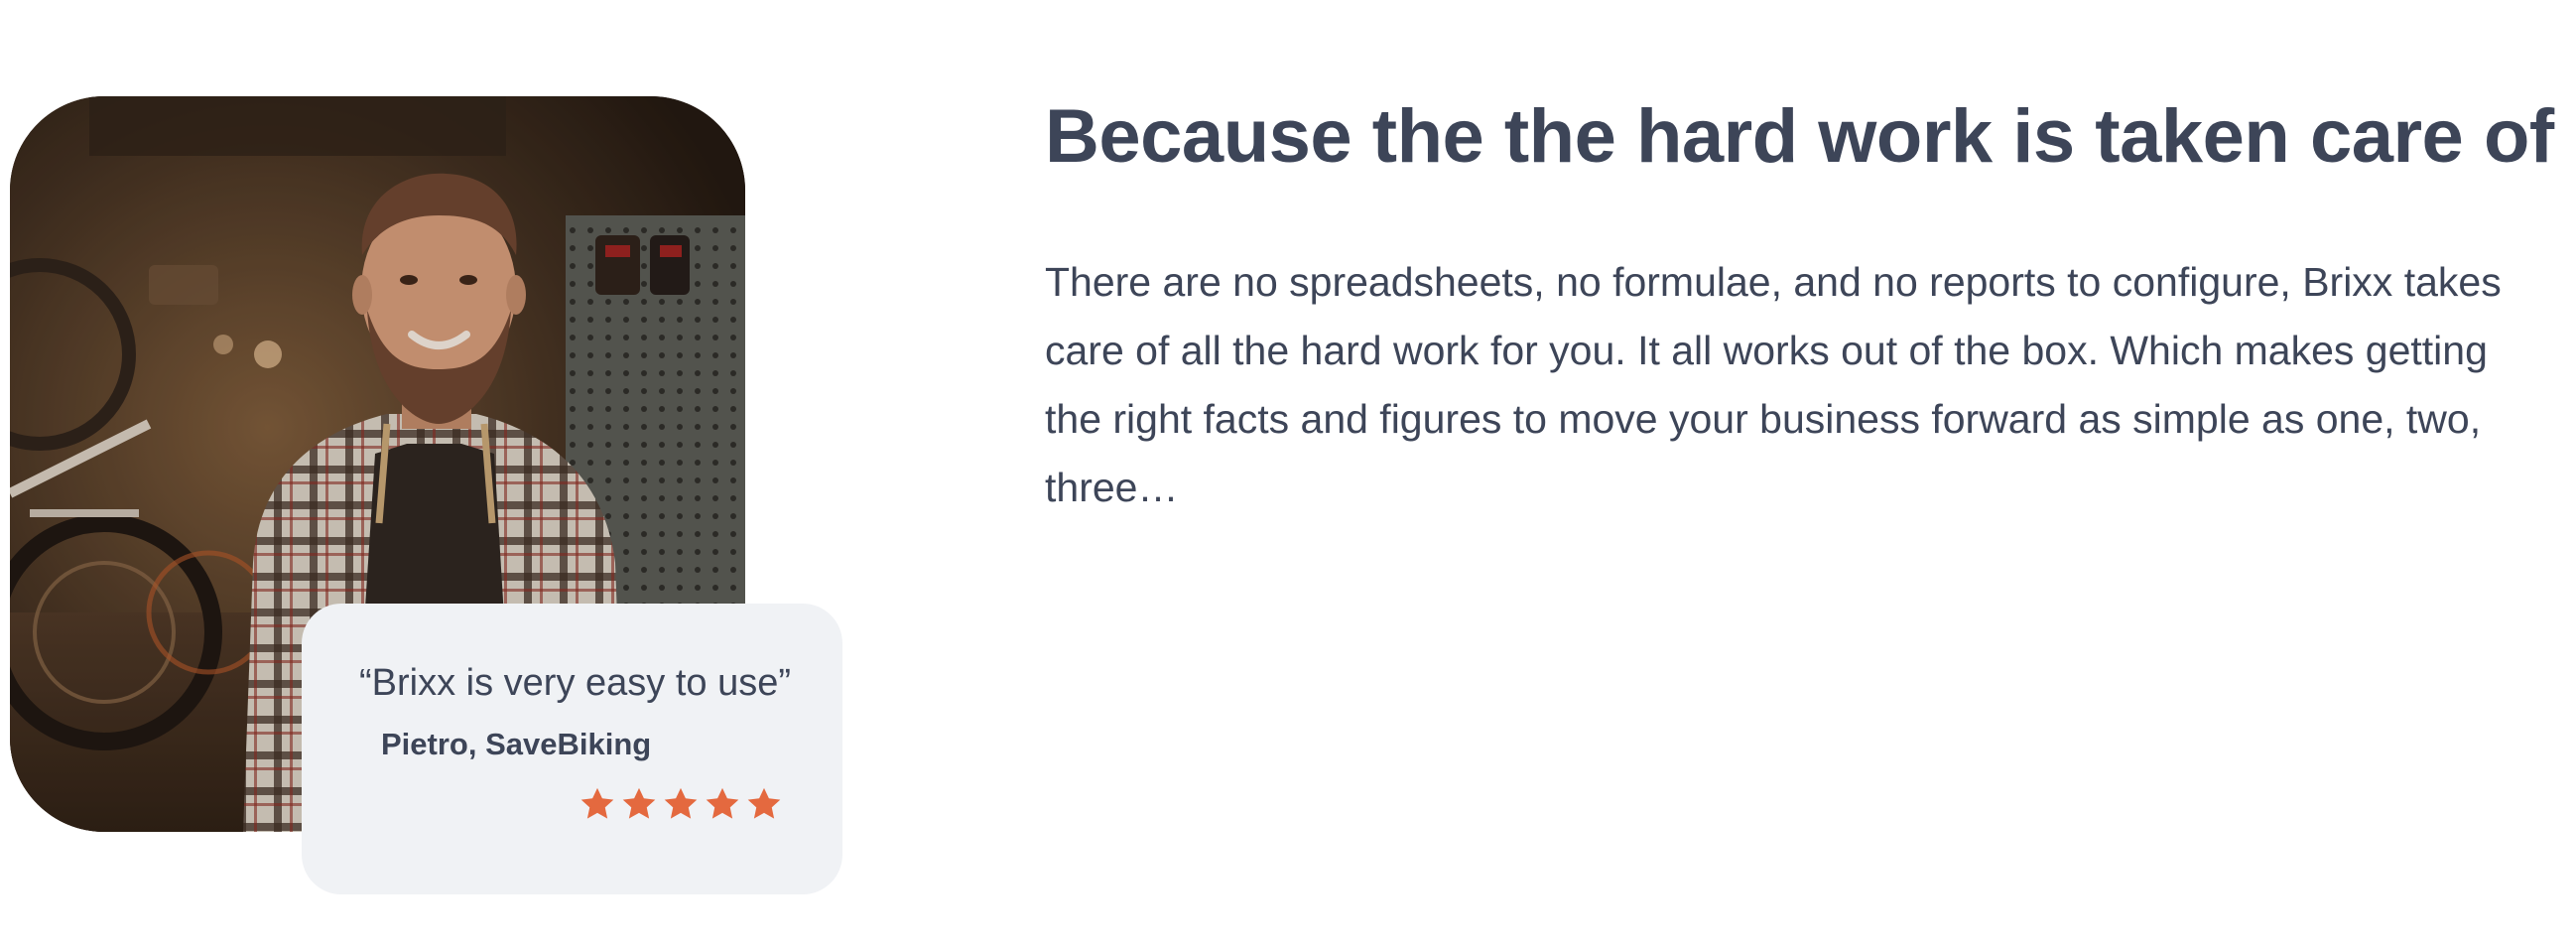 The width and height of the screenshot is (2576, 949). I want to click on star-rating, so click(681, 804).